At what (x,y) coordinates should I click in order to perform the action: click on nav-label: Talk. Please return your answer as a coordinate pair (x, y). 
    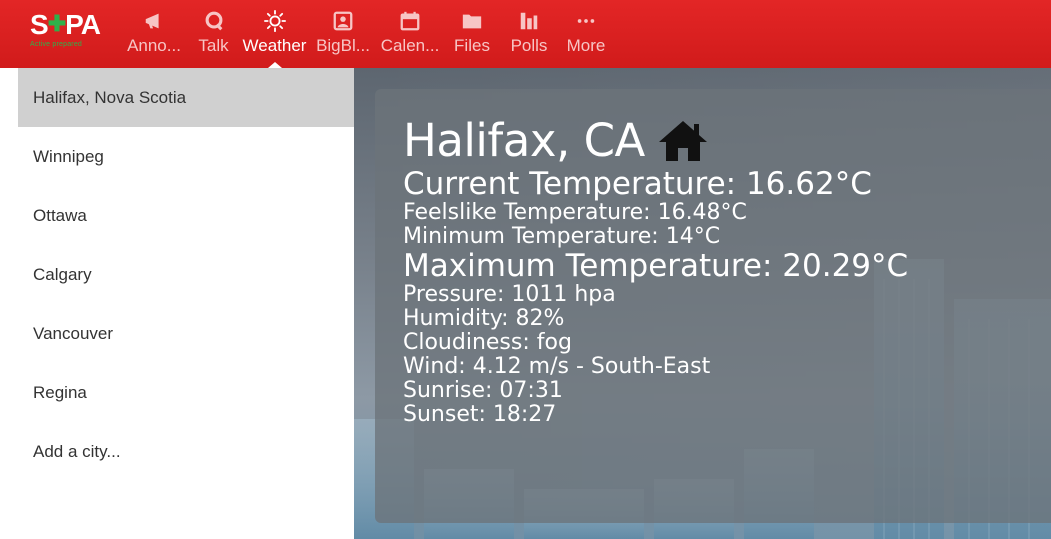
    Looking at the image, I should click on (213, 45).